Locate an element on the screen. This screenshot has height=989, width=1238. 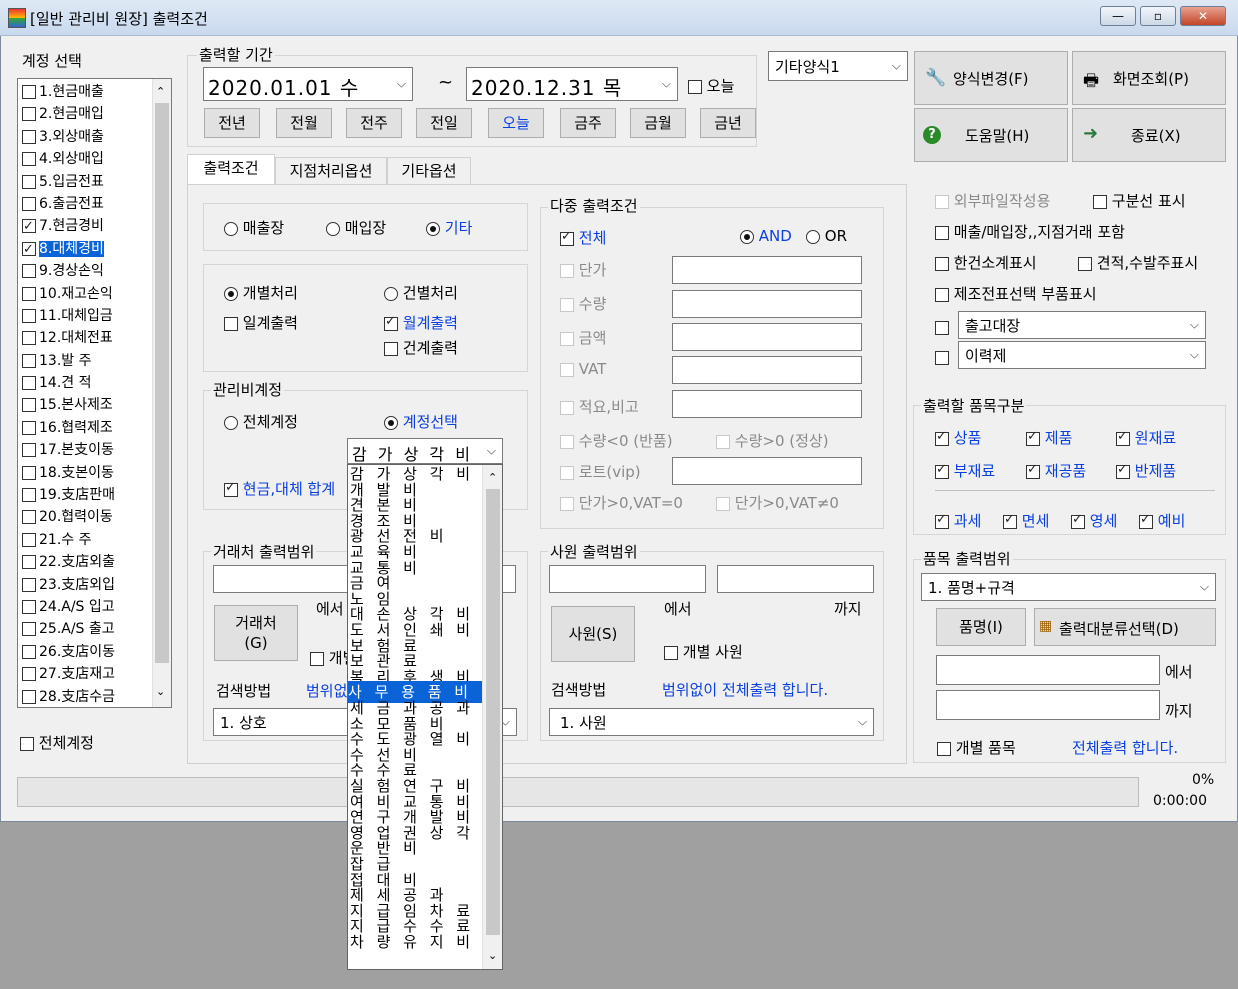
period-button: 금주 is located at coordinates (588, 123).